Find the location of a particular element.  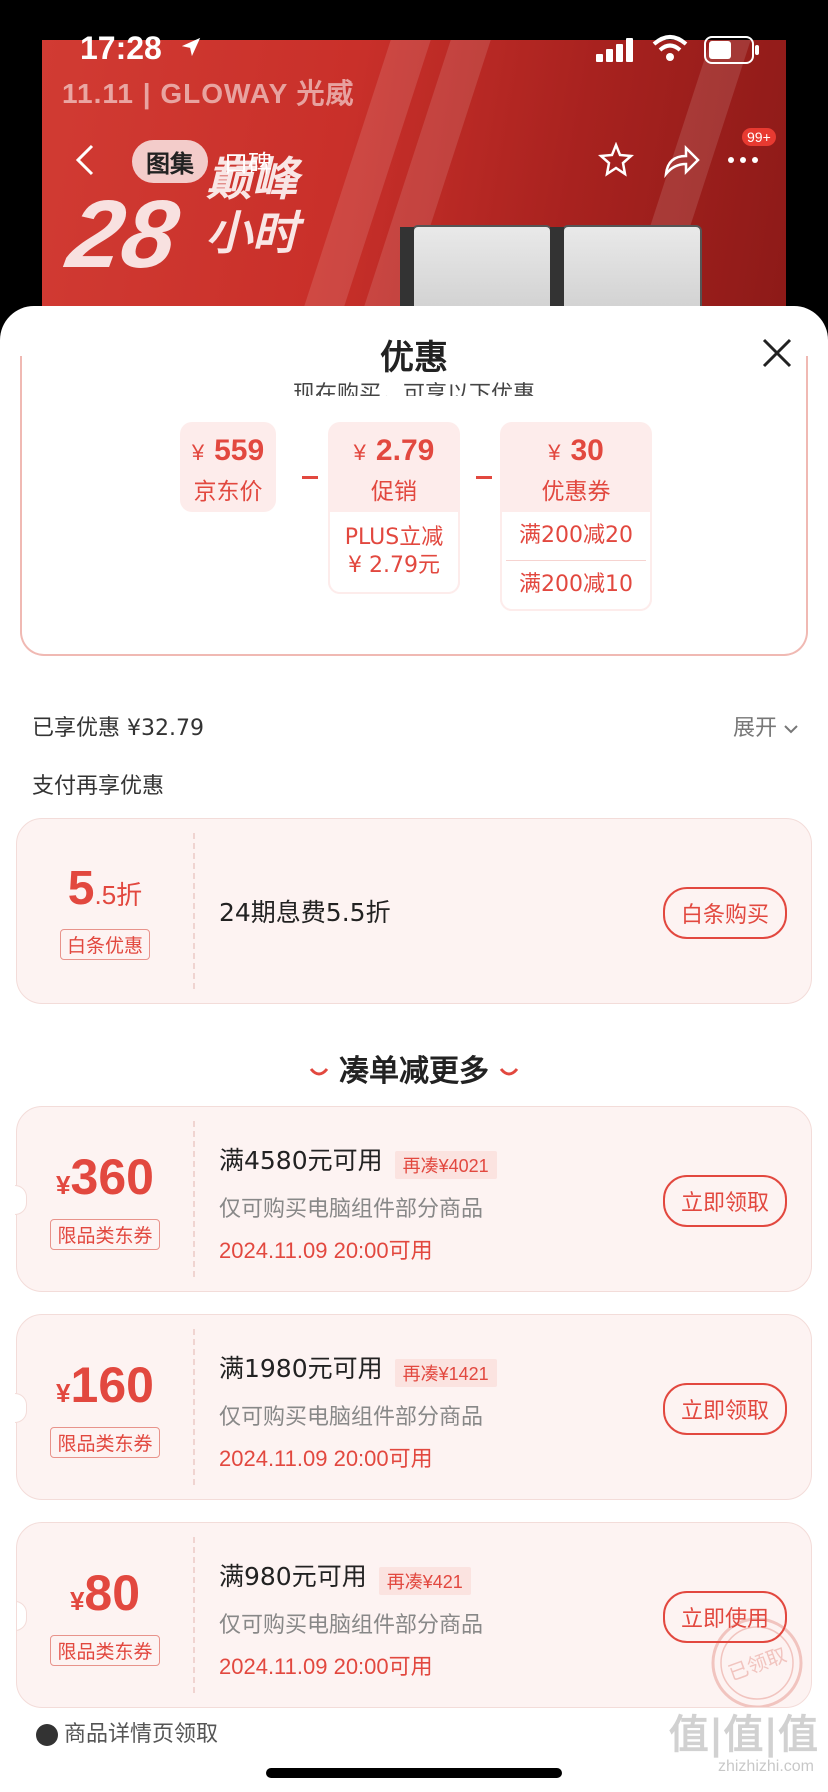

baitiao-tag: 白条优惠 is located at coordinates (104, 944).